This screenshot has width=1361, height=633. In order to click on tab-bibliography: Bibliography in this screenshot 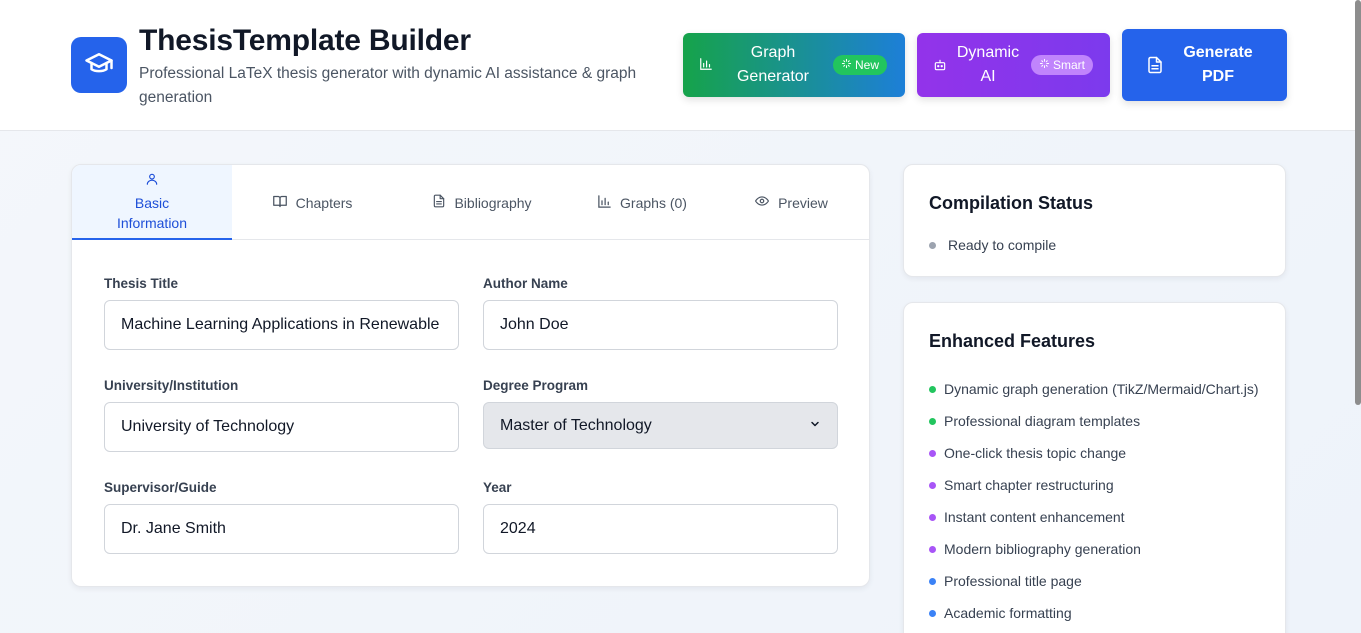, I will do `click(482, 202)`.